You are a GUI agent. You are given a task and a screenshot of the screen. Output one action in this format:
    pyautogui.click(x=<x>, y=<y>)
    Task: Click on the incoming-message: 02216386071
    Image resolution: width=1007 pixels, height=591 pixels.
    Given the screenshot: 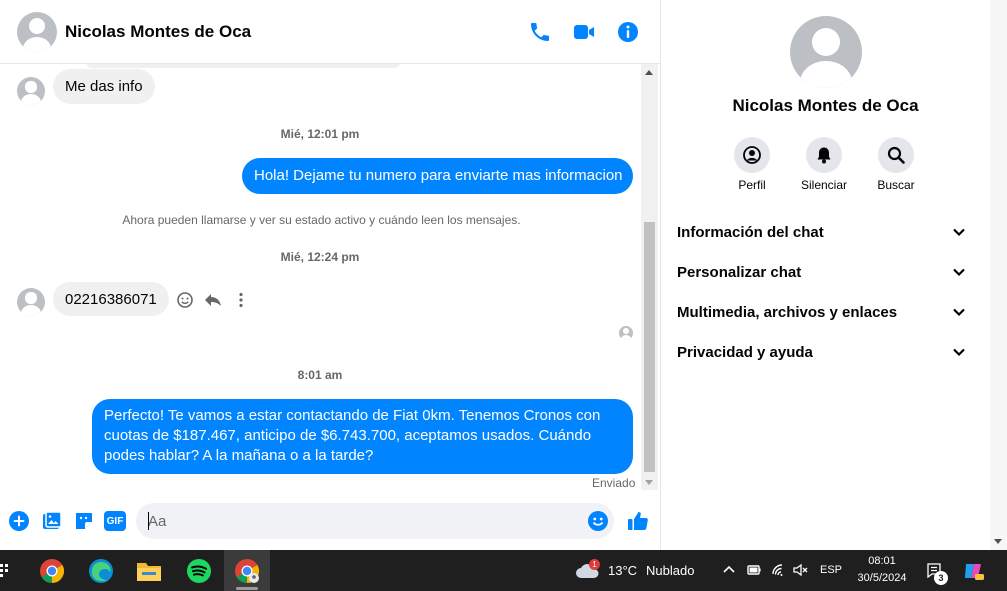 What is the action you would take?
    pyautogui.click(x=111, y=299)
    